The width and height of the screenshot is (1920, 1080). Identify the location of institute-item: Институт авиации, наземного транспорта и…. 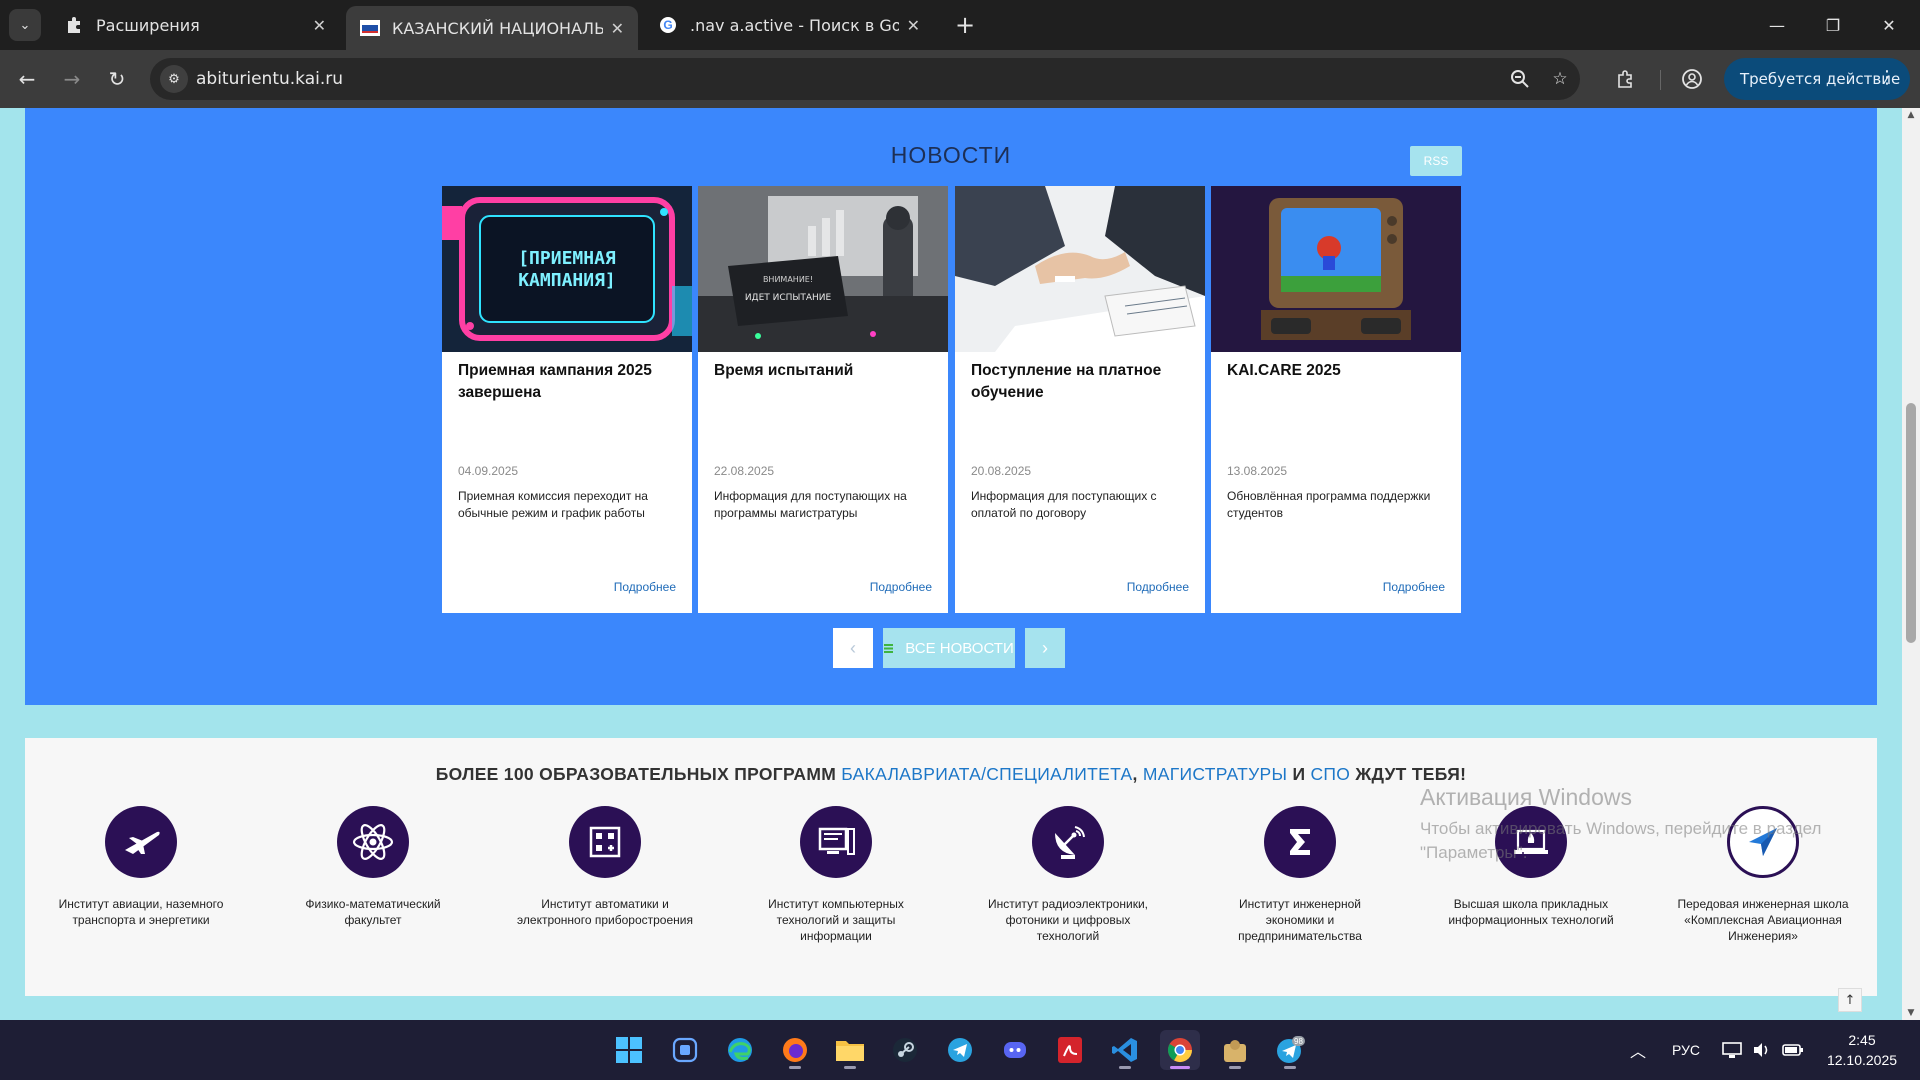
(141, 867).